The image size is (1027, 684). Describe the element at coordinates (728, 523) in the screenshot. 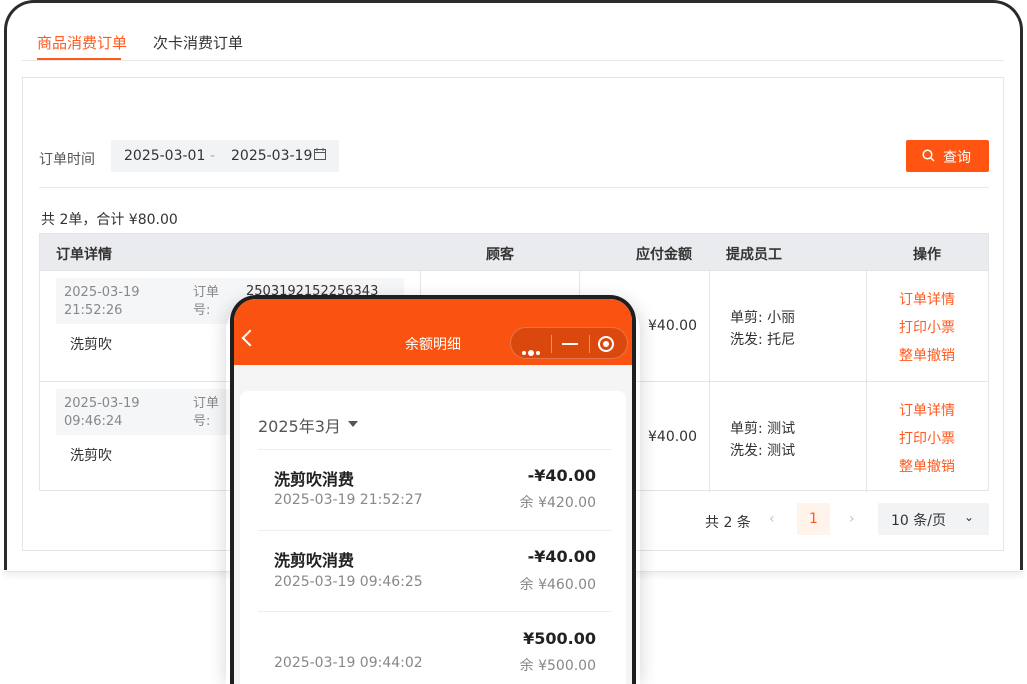

I see `pagination-total: 共 2 条` at that location.